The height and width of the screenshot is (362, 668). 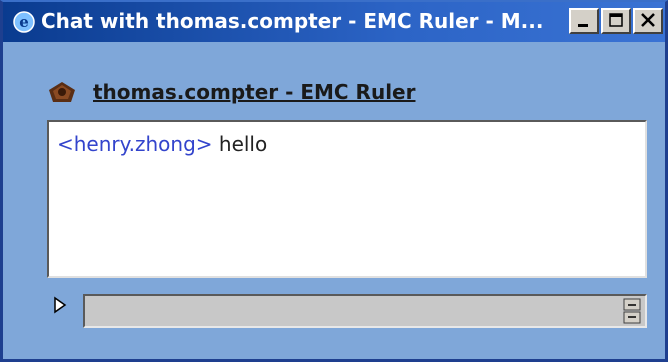 I want to click on close-button, so click(x=648, y=21).